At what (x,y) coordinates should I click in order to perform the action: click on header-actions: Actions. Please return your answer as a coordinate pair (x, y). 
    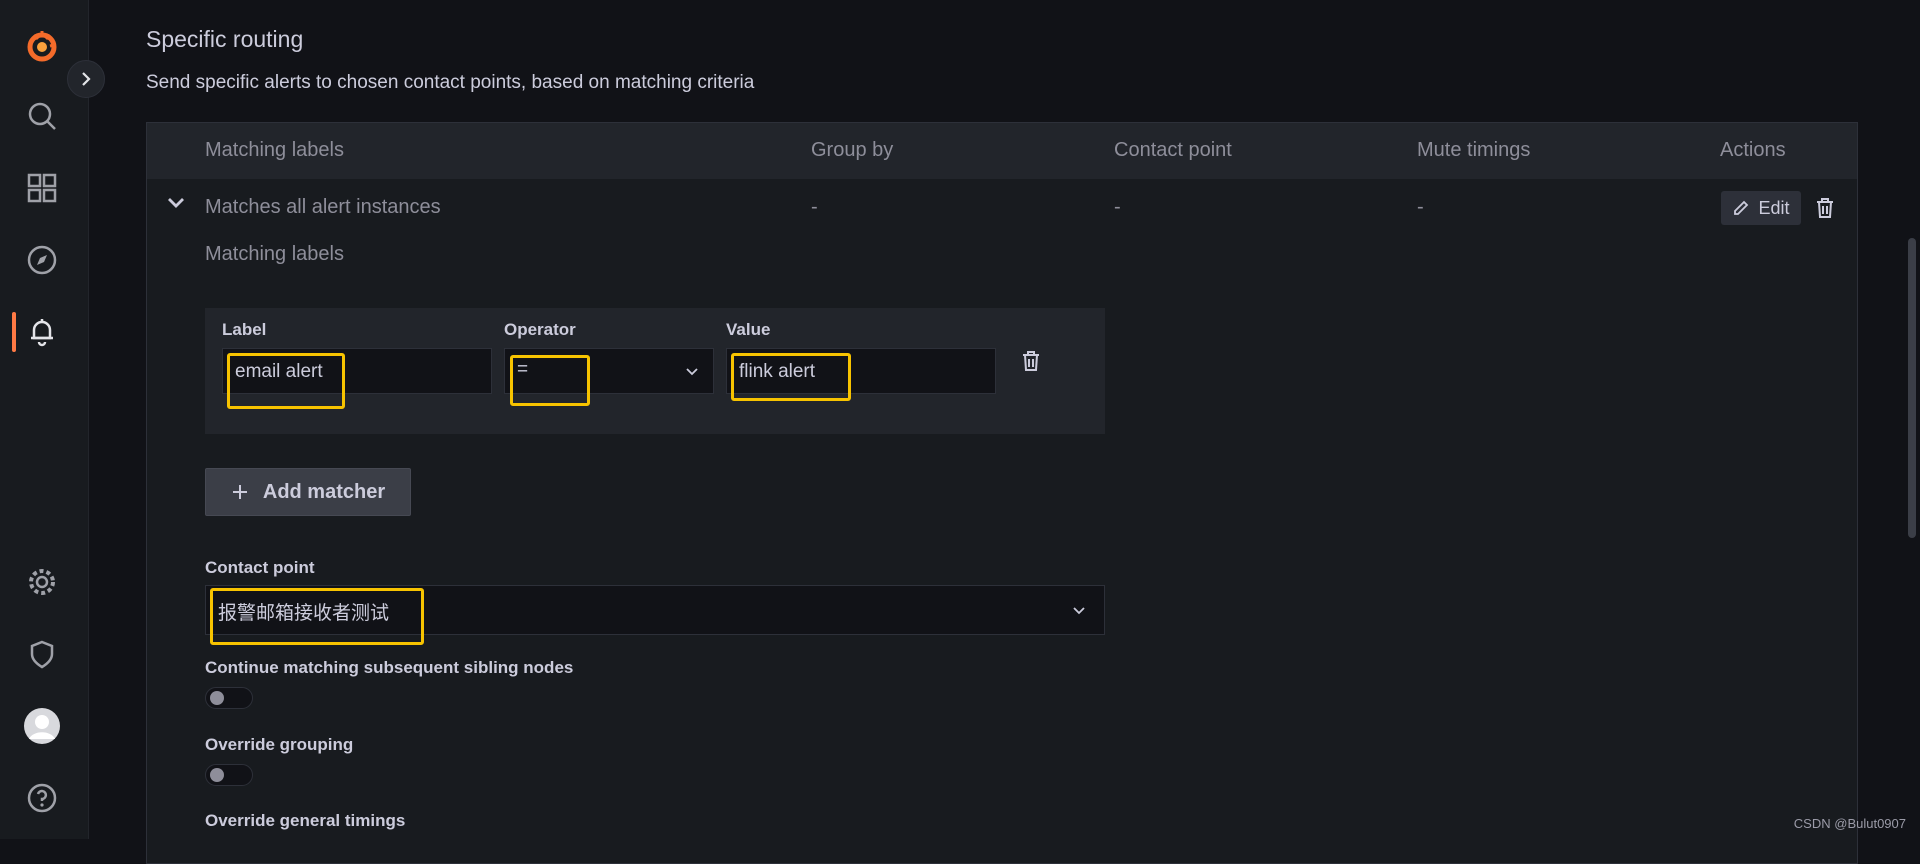
    Looking at the image, I should click on (1753, 150).